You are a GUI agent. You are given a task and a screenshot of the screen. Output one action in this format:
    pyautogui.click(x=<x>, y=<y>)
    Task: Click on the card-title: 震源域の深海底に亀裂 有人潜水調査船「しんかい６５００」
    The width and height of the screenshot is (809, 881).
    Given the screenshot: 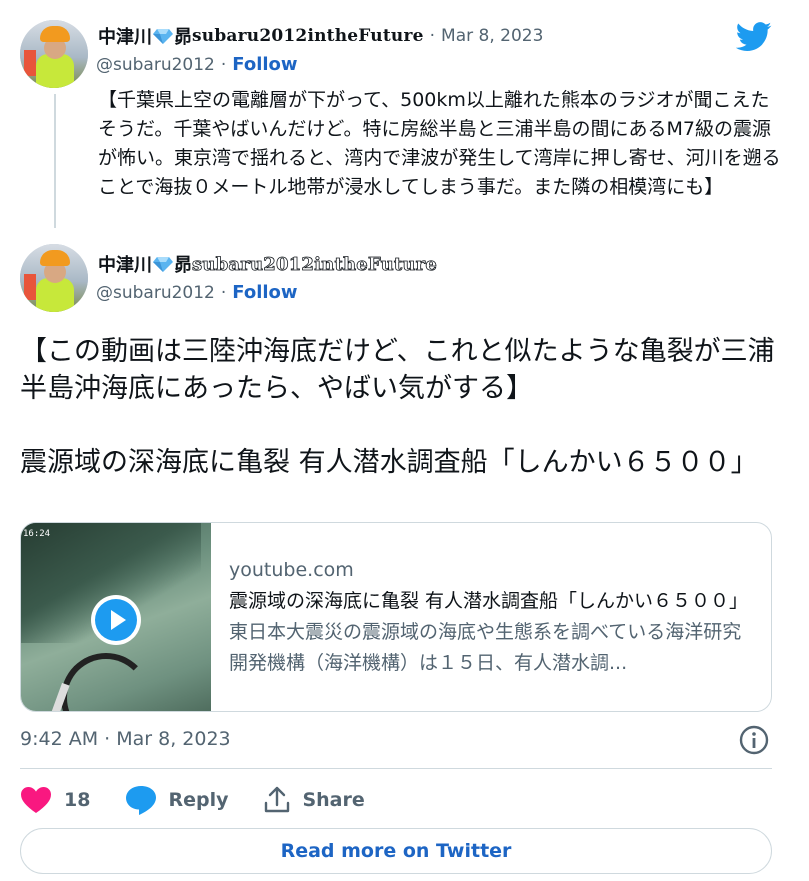 What is the action you would take?
    pyautogui.click(x=489, y=601)
    